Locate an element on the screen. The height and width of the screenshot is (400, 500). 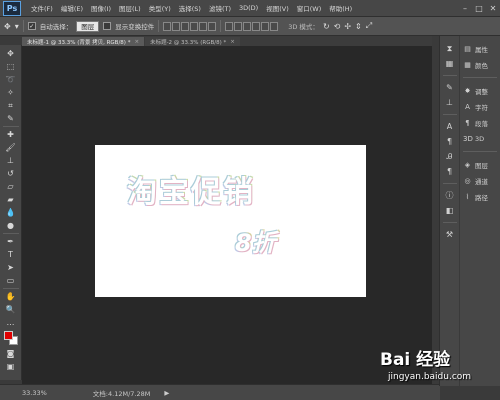
chevron-down-icon: ▾ is located at coordinates (17, 26).